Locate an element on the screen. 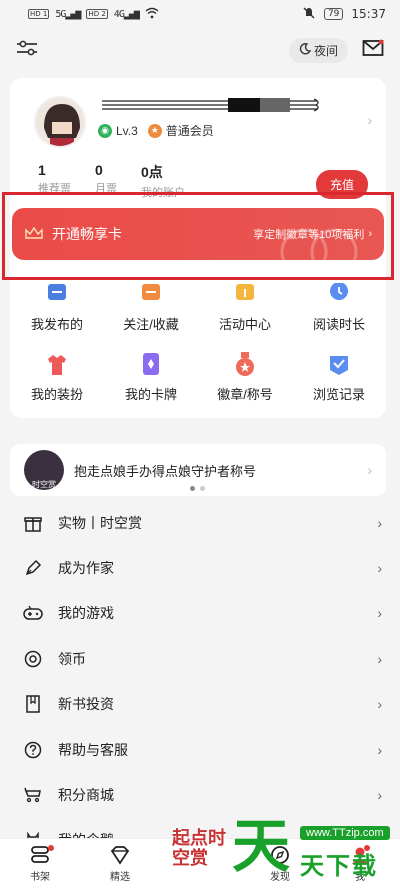  menu-label: 领币 is located at coordinates (72, 658).